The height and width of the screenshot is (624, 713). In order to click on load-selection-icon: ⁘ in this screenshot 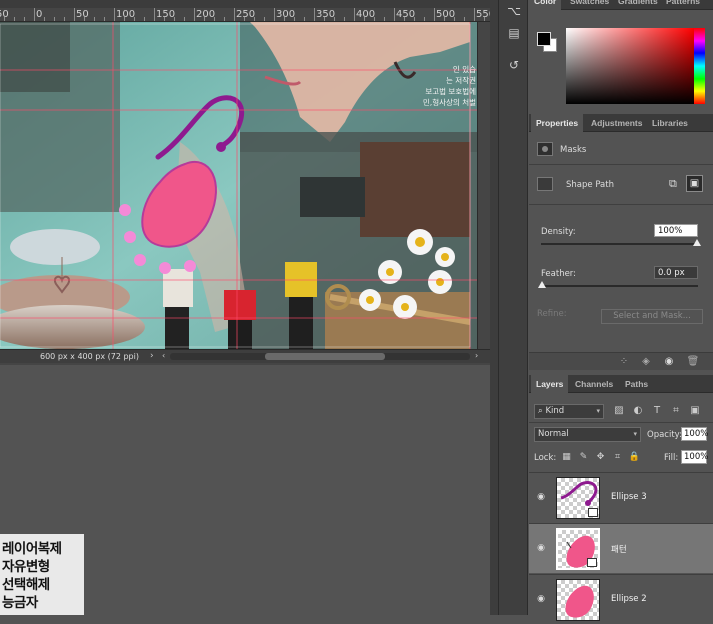, I will do `click(624, 362)`.